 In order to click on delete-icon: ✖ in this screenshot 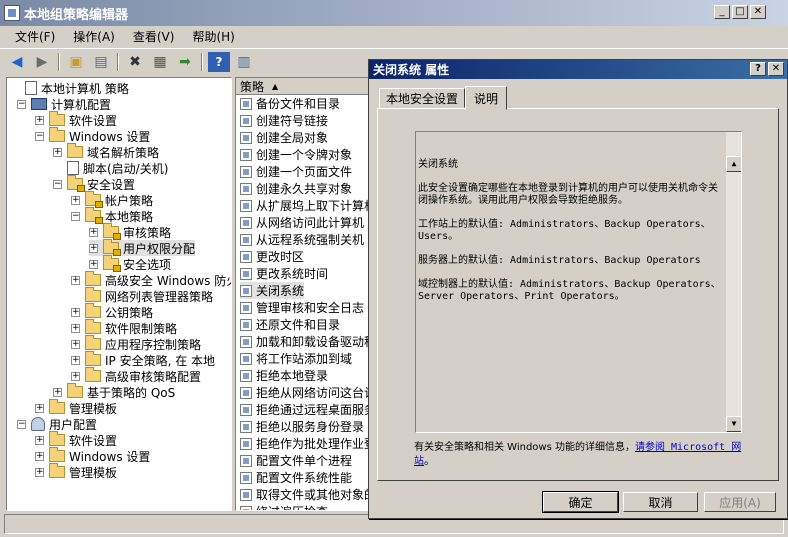, I will do `click(135, 62)`.